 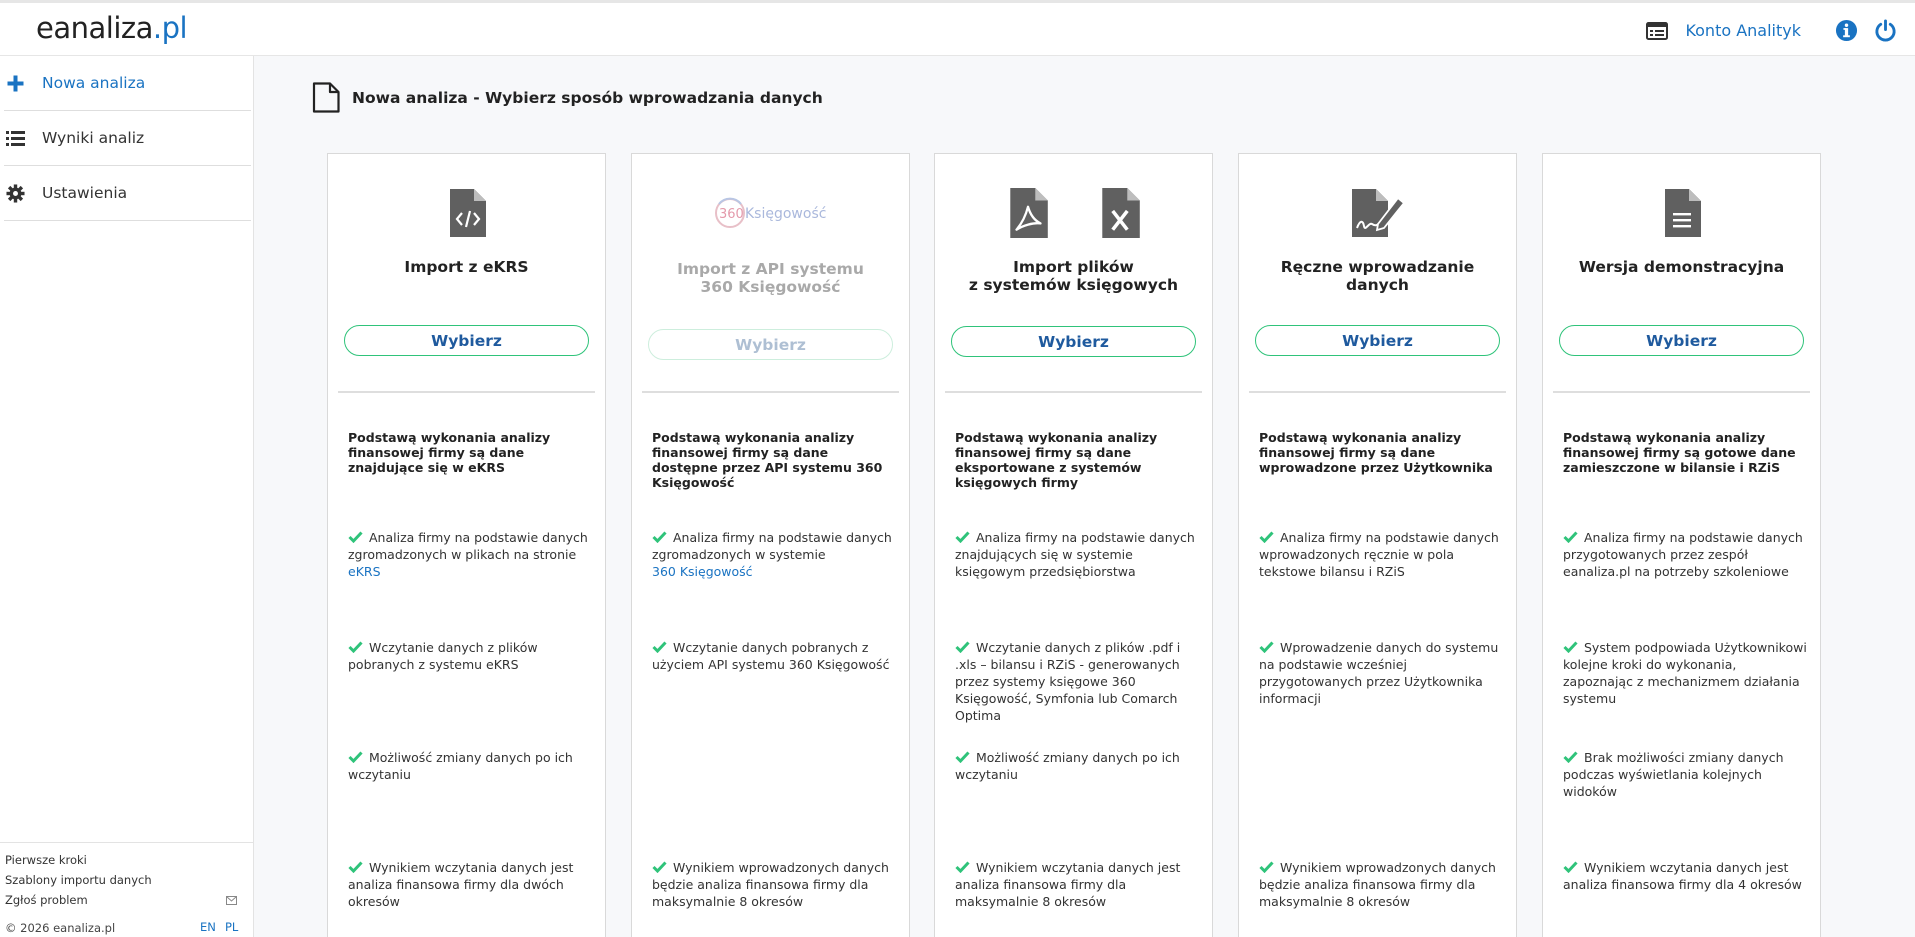 What do you see at coordinates (1682, 213) in the screenshot?
I see `text-file-icon` at bounding box center [1682, 213].